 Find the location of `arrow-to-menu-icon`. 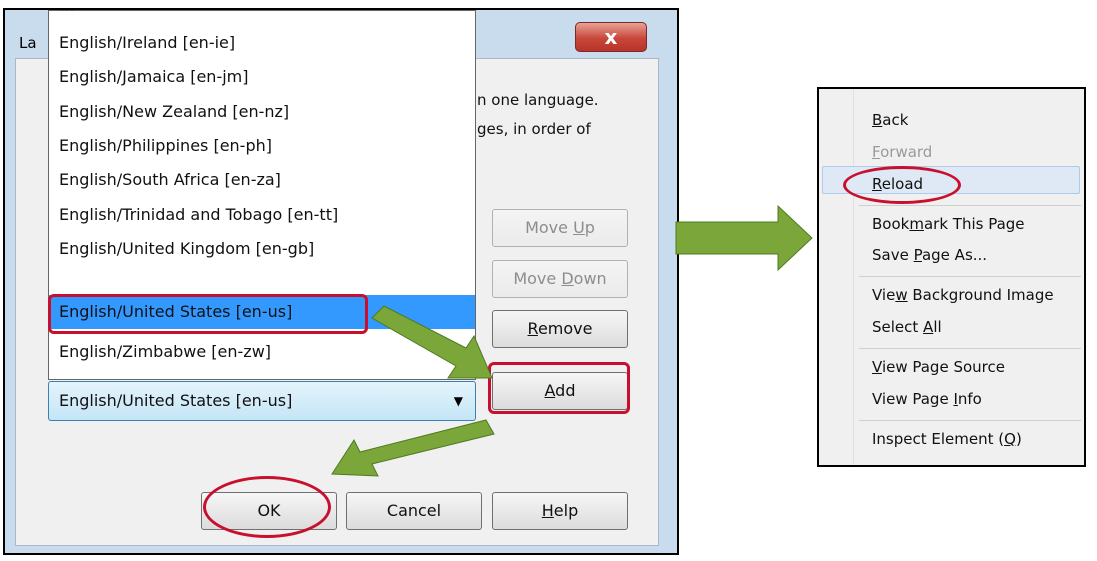

arrow-to-menu-icon is located at coordinates (744, 238).